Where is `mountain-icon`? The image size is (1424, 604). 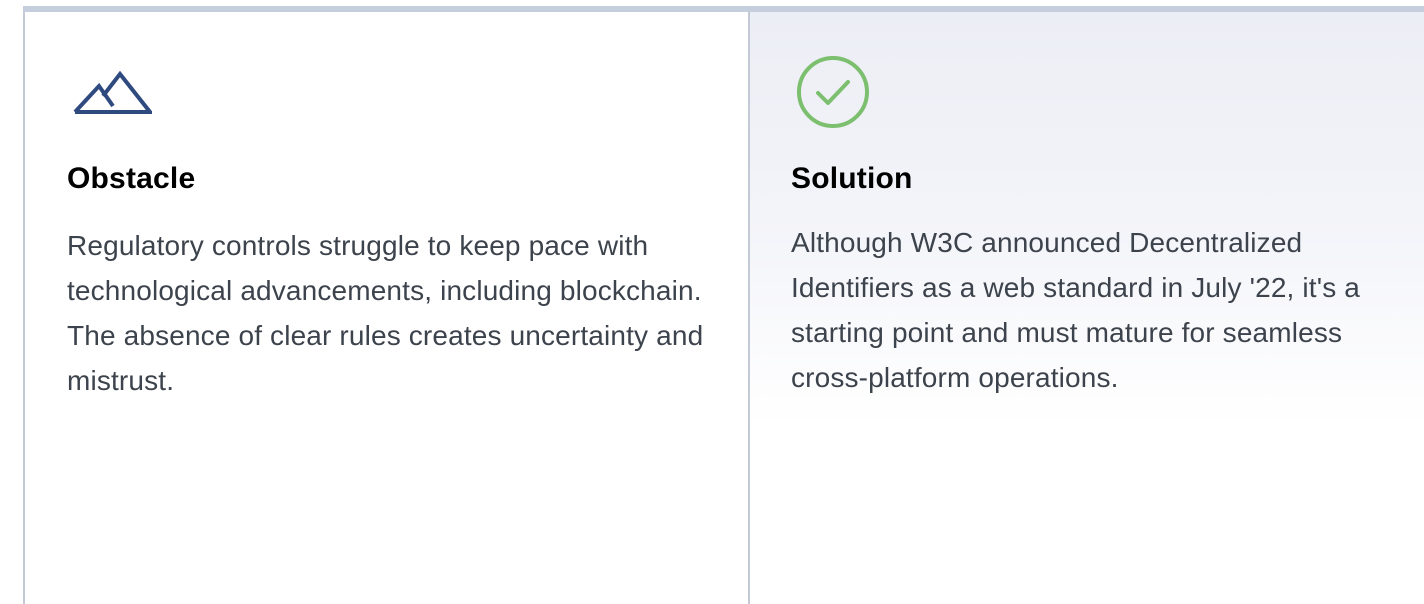
mountain-icon is located at coordinates (112, 92).